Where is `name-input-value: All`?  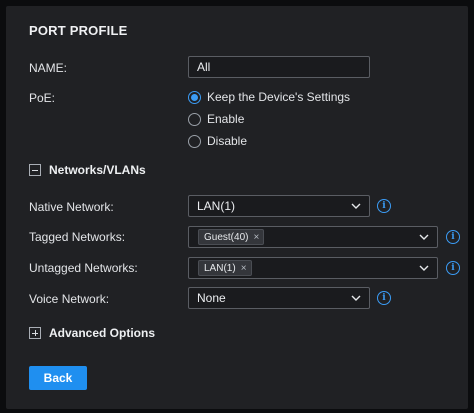
name-input-value: All is located at coordinates (204, 67).